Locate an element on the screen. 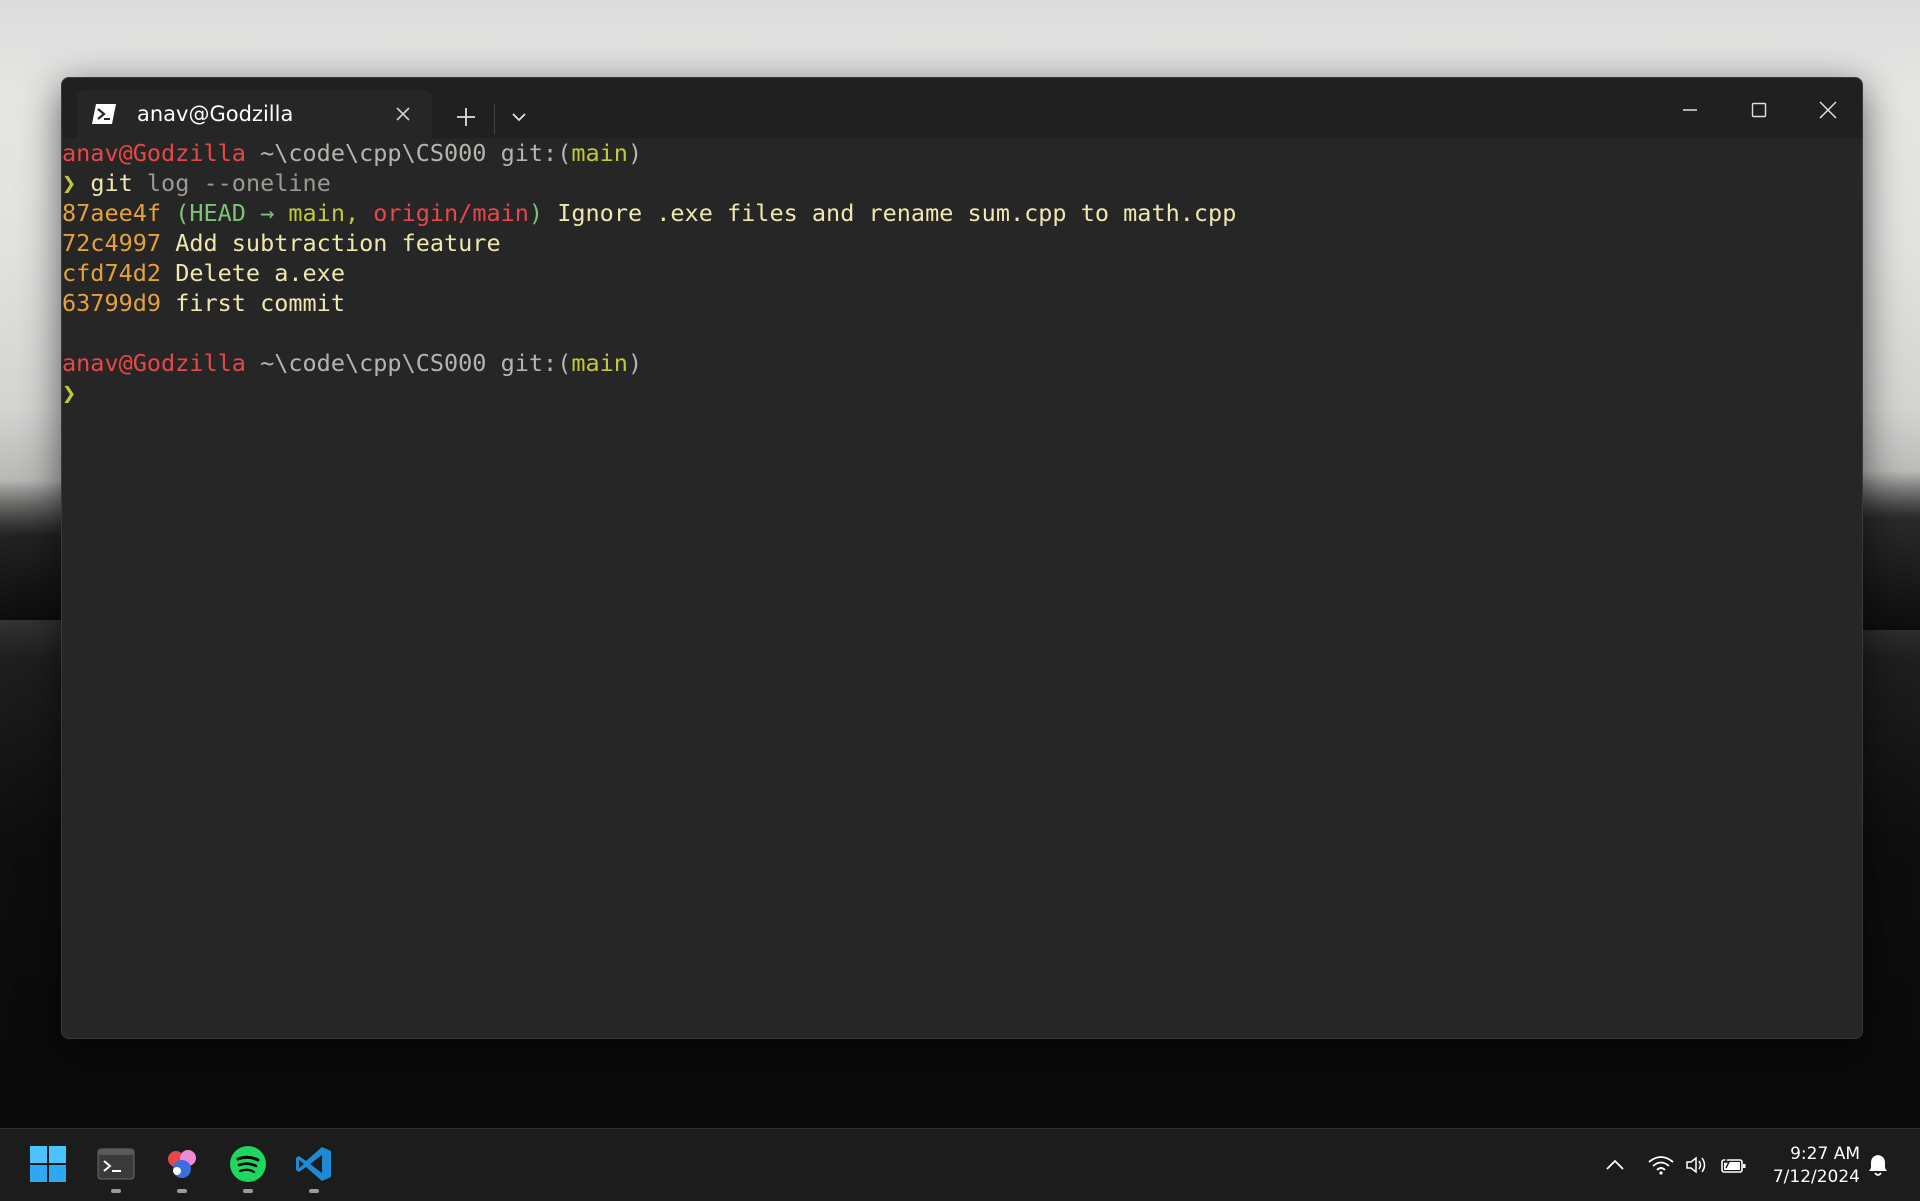 The width and height of the screenshot is (1920, 1201). battery-charging-icon is located at coordinates (1733, 1164).